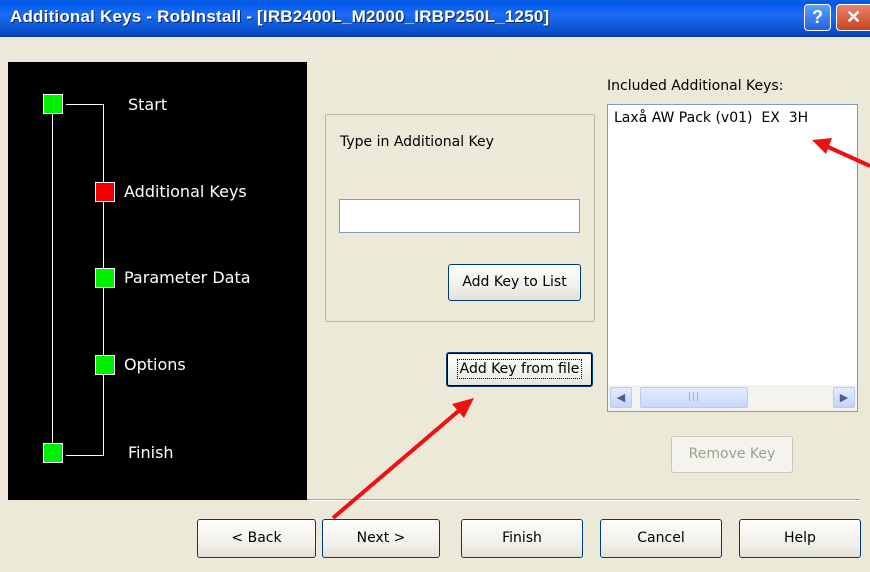 The height and width of the screenshot is (572, 870). Describe the element at coordinates (514, 282) in the screenshot. I see `add-key-to-list-button: Add Key to List` at that location.